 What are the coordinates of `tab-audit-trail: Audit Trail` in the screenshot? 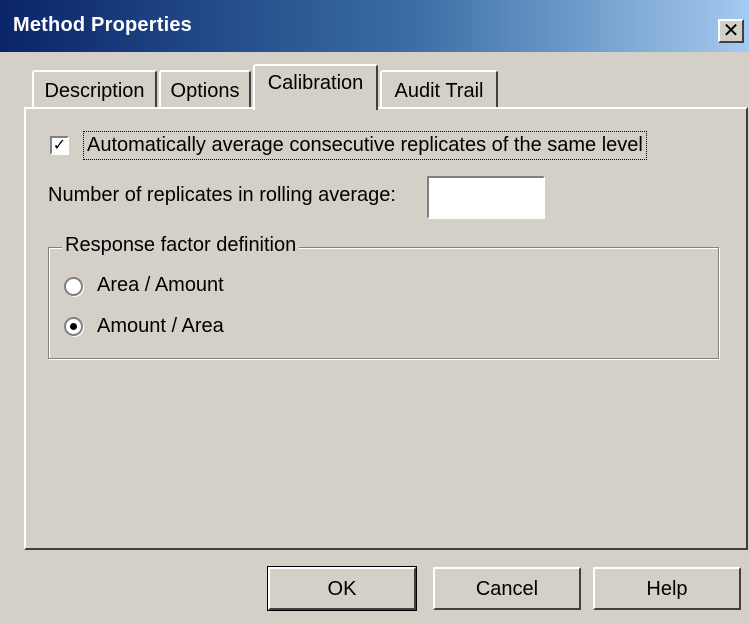 It's located at (439, 89).